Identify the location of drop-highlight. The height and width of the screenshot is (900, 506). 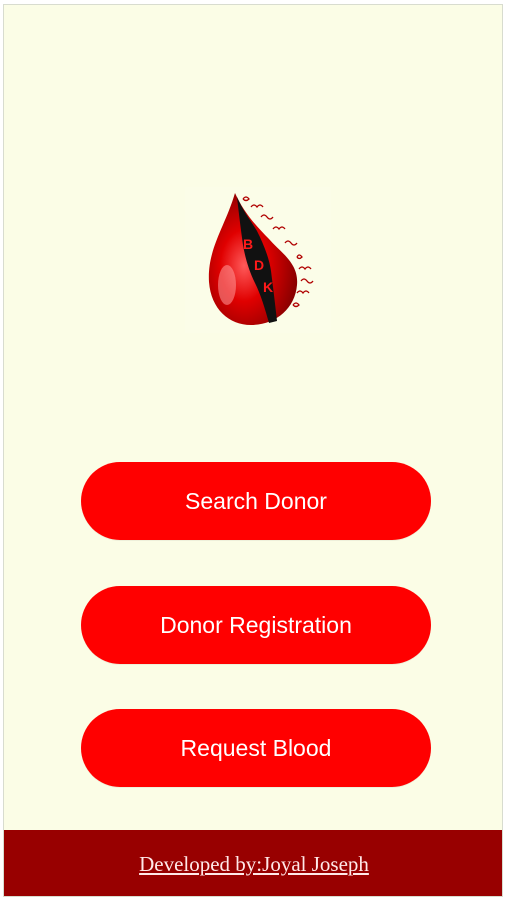
(227, 285).